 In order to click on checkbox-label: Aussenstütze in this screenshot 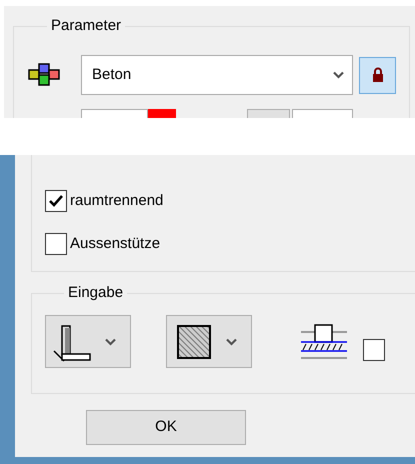, I will do `click(115, 244)`.